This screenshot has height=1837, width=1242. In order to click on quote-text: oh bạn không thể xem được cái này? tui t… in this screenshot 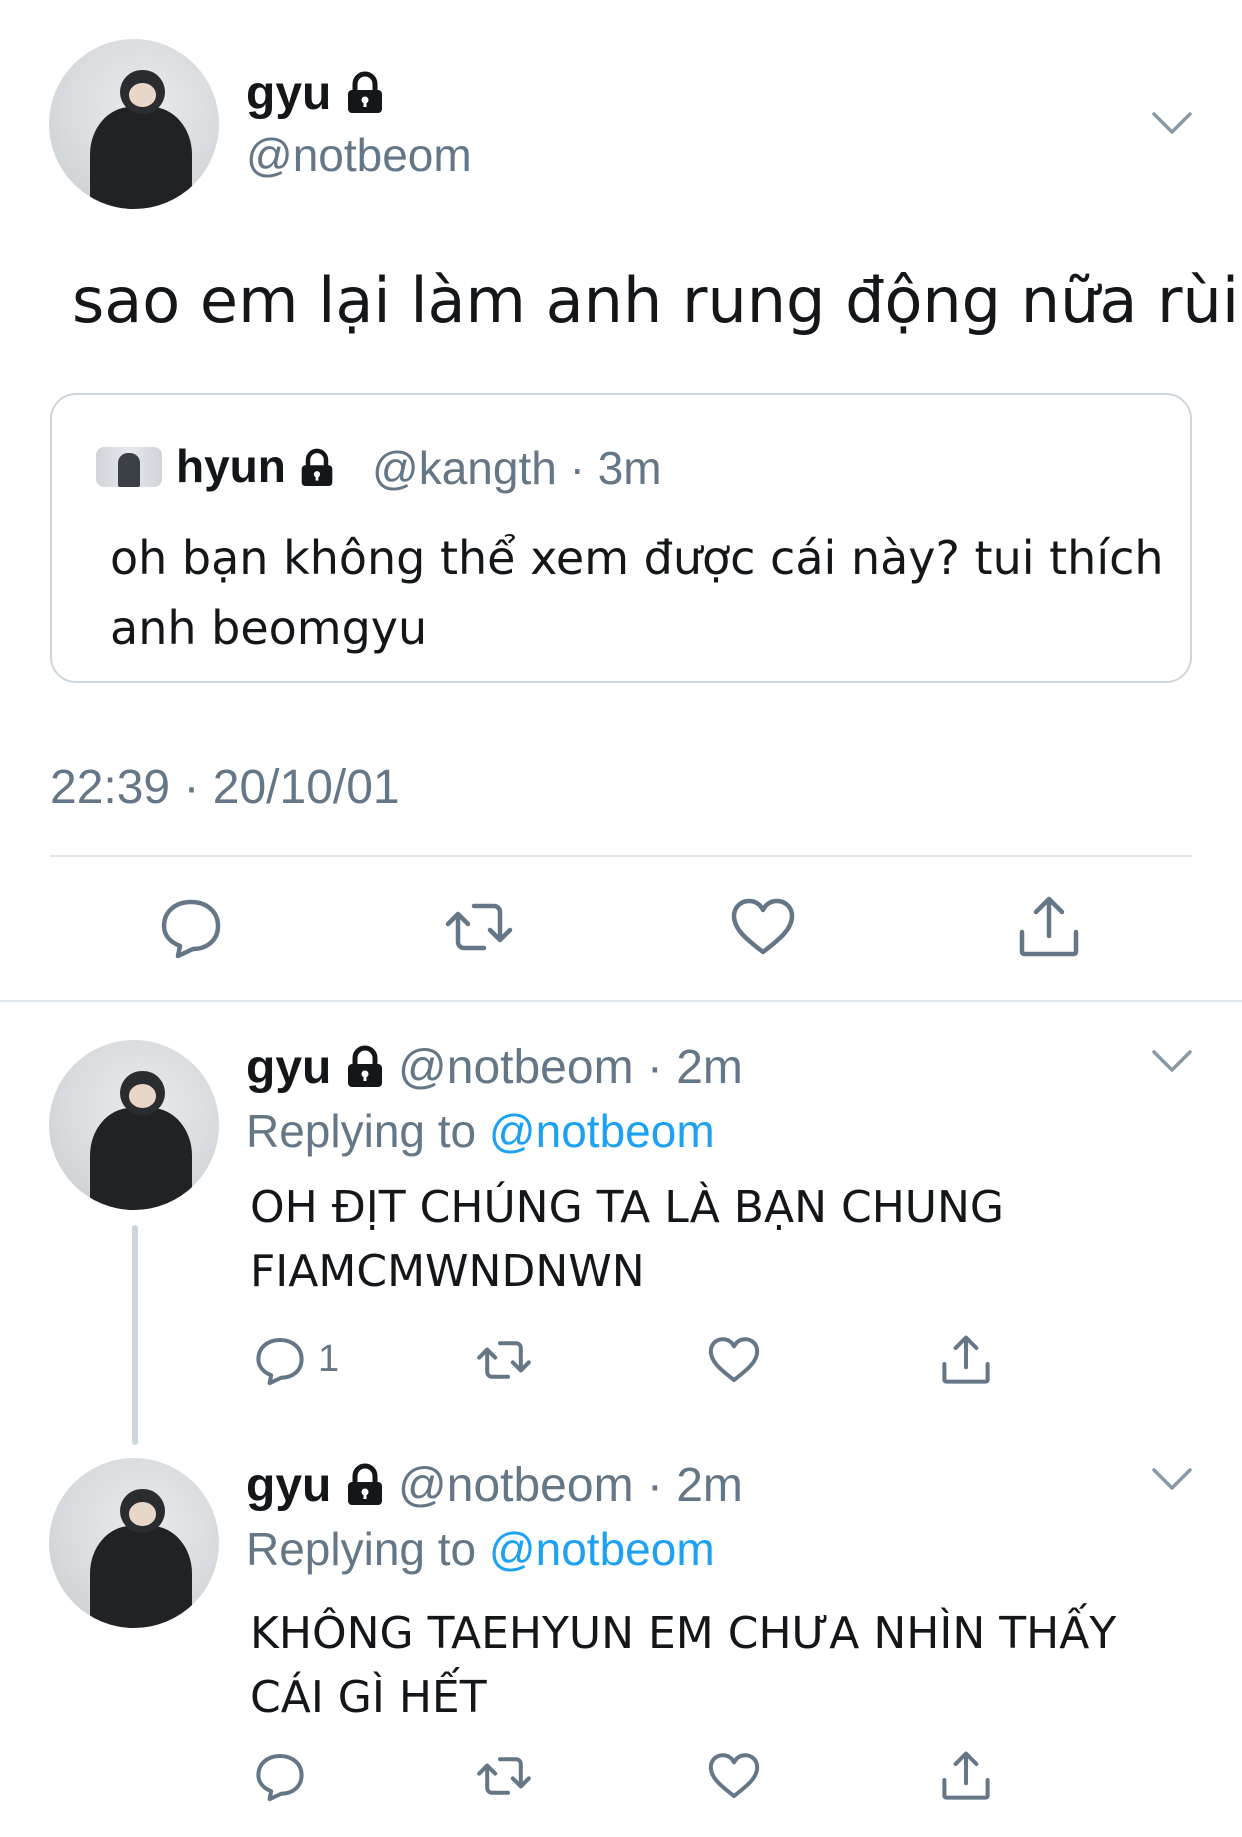, I will do `click(637, 593)`.